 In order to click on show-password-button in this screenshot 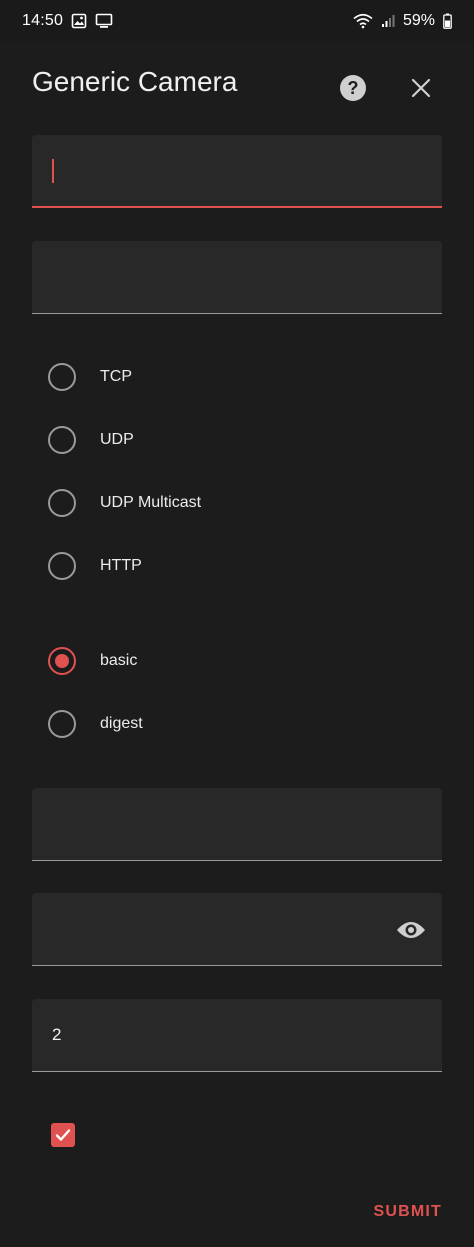, I will do `click(411, 930)`.